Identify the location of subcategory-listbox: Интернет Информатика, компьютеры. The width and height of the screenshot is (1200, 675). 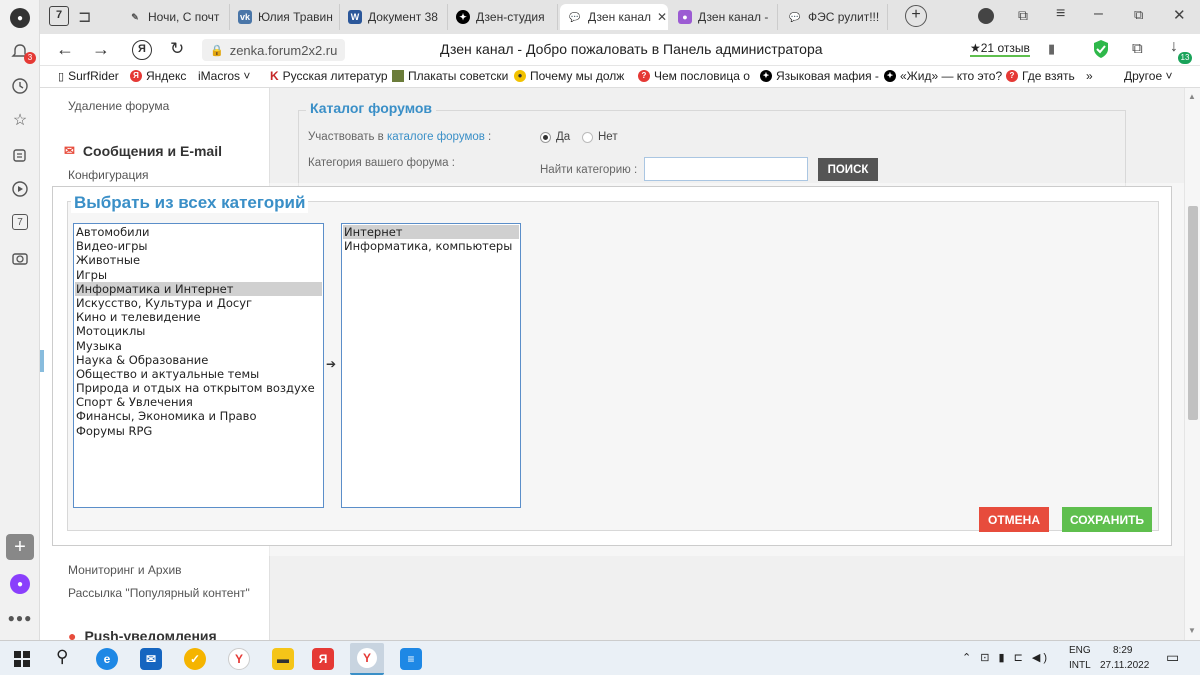
(431, 365).